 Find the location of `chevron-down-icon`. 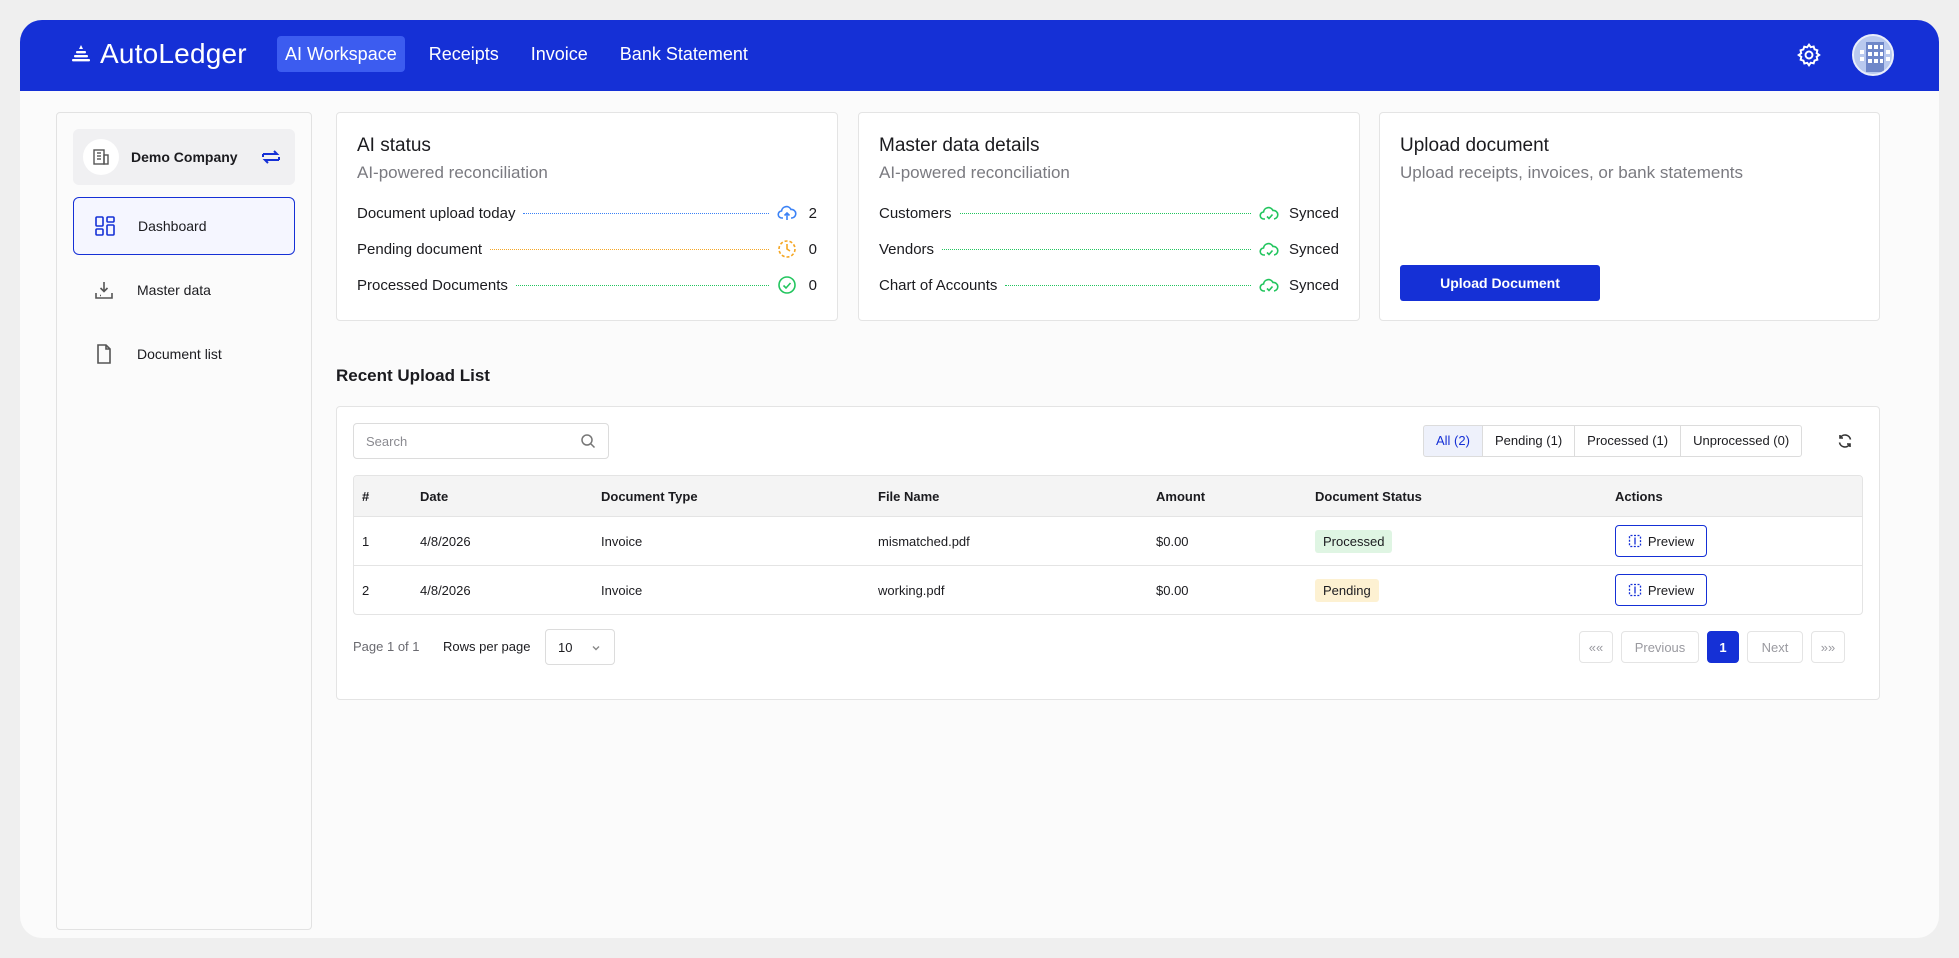

chevron-down-icon is located at coordinates (596, 648).